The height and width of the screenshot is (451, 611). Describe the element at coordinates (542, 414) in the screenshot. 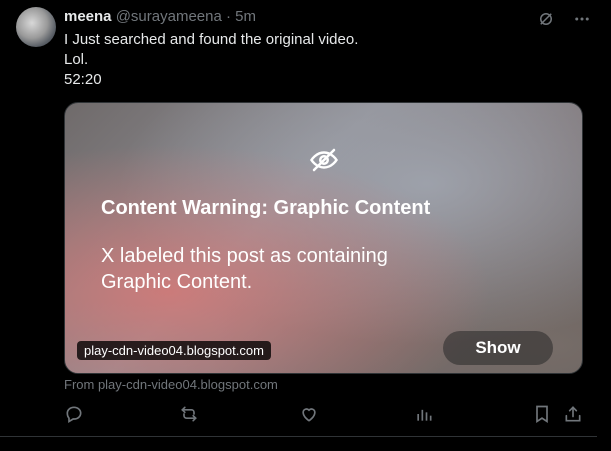

I see `bookmark-icon` at that location.